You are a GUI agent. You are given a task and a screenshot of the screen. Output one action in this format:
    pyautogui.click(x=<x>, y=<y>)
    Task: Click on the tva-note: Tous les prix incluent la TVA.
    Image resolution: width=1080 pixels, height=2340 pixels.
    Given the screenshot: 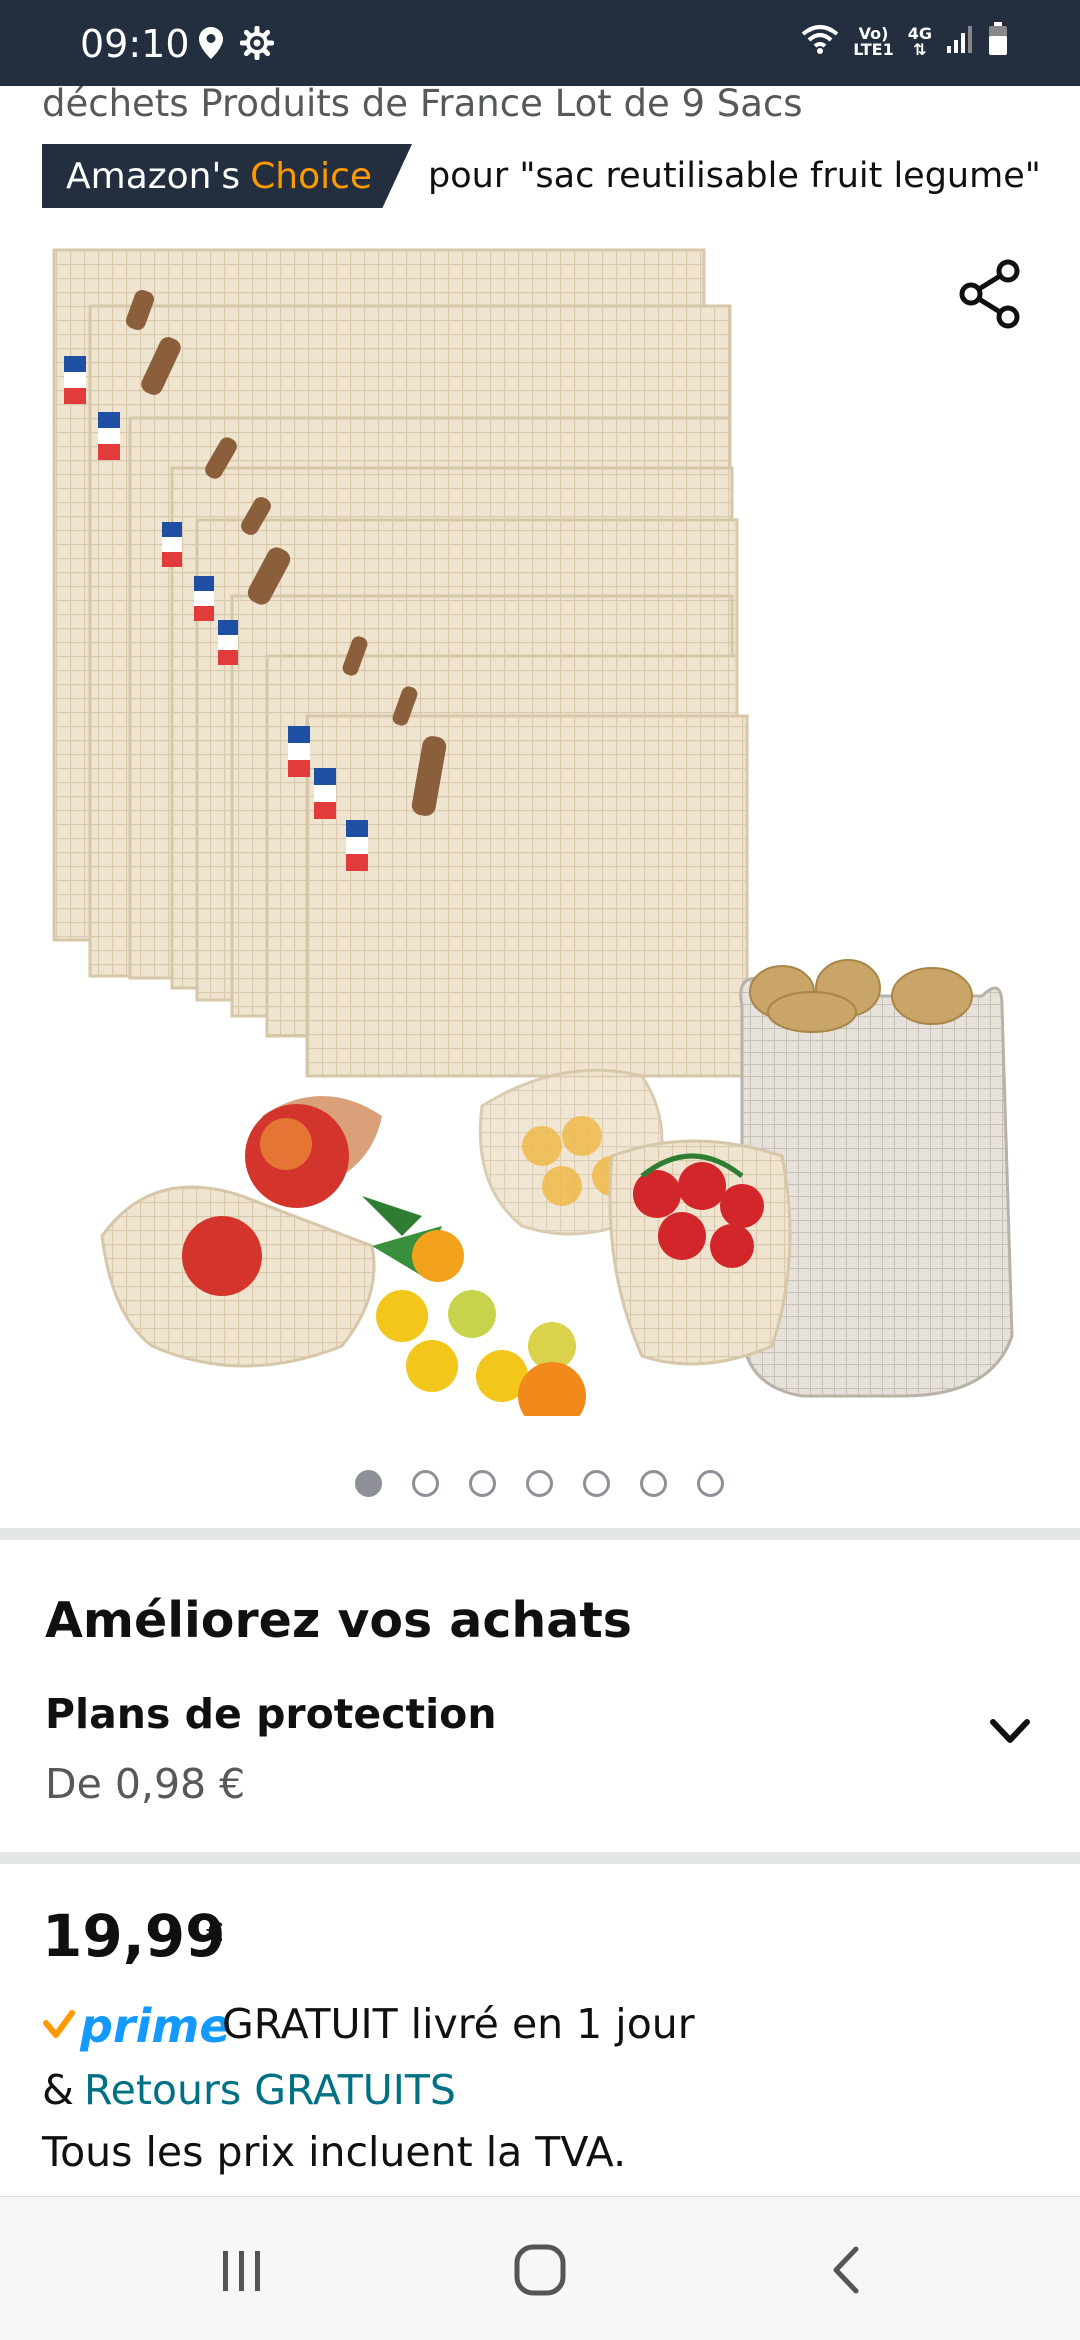 What is the action you would take?
    pyautogui.click(x=334, y=2152)
    